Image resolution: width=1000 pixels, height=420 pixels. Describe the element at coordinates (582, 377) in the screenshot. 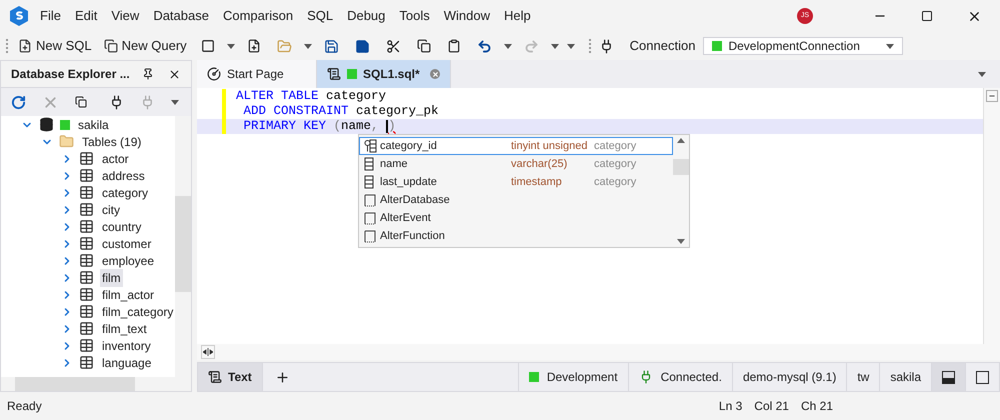

I see `status-item: Development` at that location.